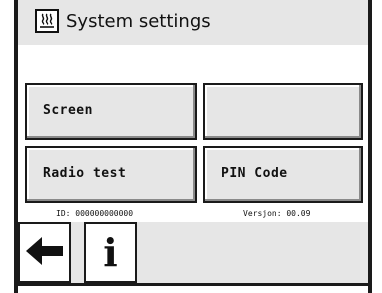 Image resolution: width=382 pixels, height=293 pixels. Describe the element at coordinates (283, 111) in the screenshot. I see `empty-button` at that location.